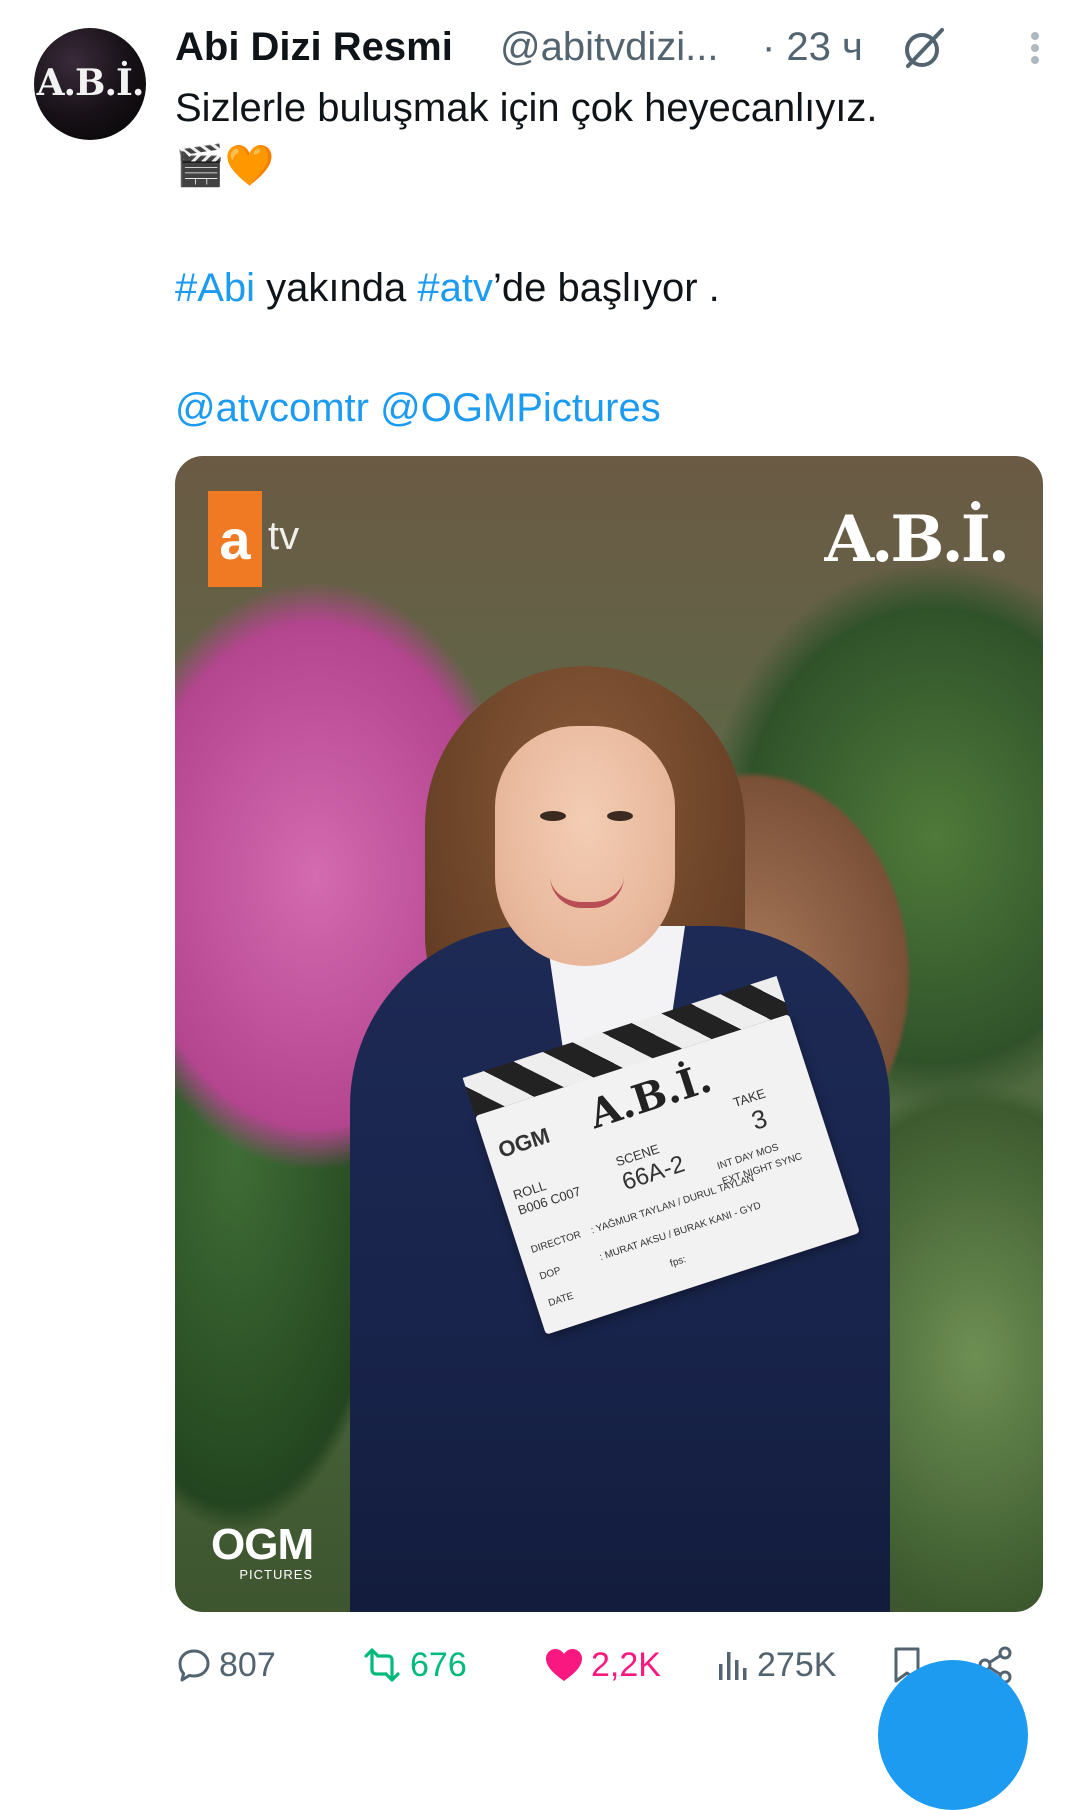 This screenshot has width=1080, height=1810. Describe the element at coordinates (759, 1119) in the screenshot. I see `clapper-take-value: 3` at that location.